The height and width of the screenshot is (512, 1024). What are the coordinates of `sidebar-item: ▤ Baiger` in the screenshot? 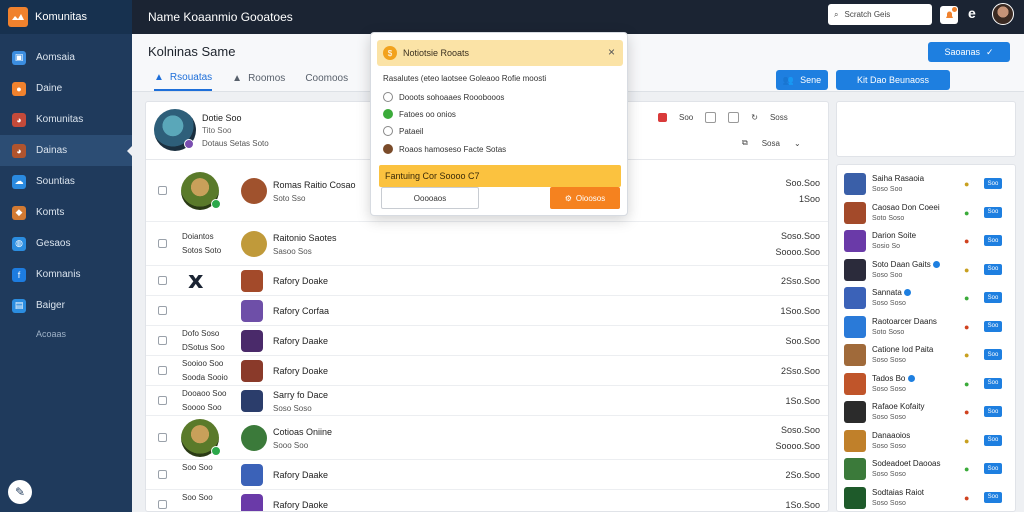 It's located at (66, 305).